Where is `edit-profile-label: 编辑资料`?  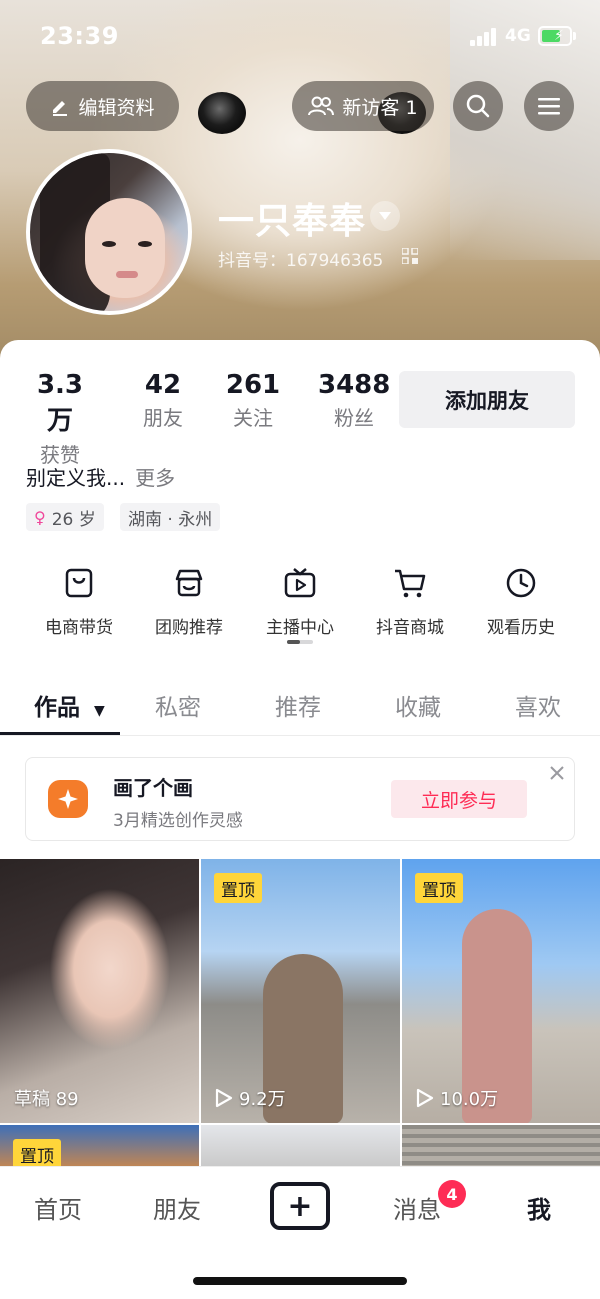
edit-profile-label: 编辑资料 is located at coordinates (116, 107).